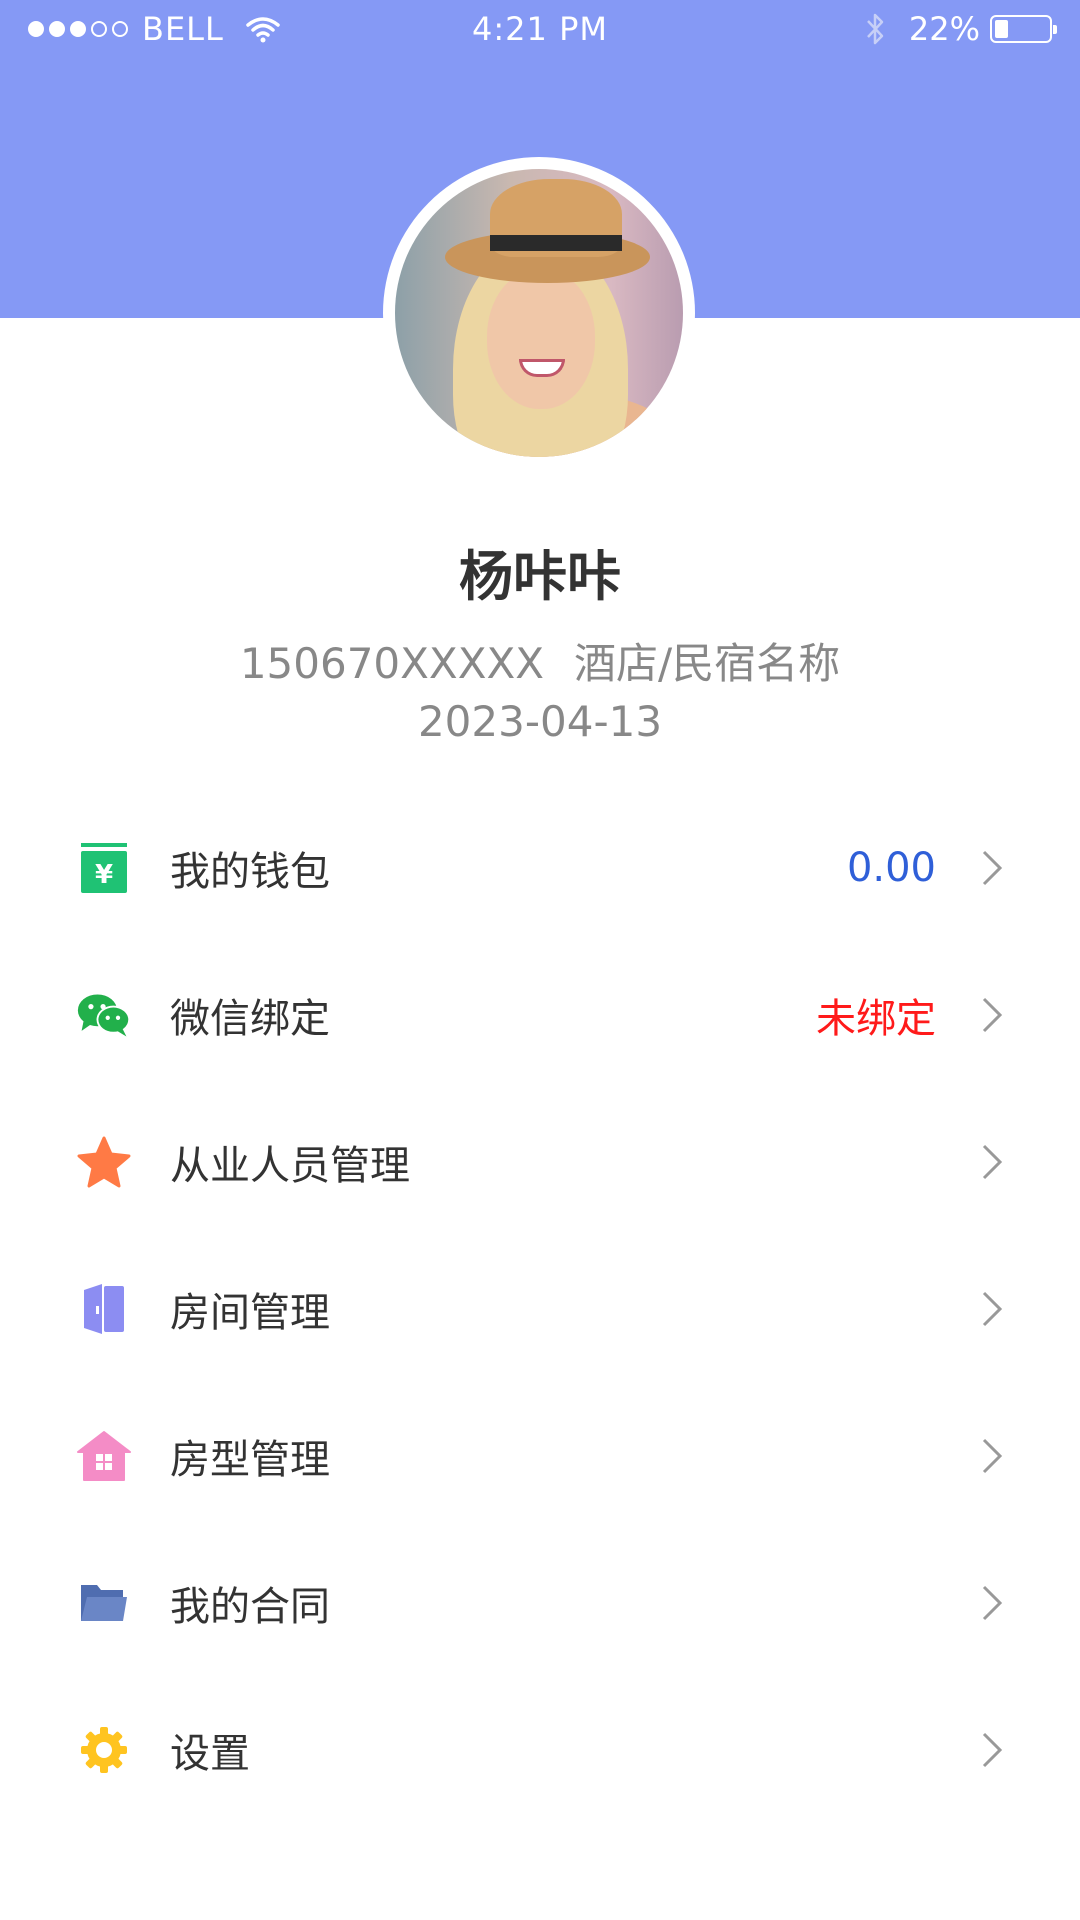 Image resolution: width=1080 pixels, height=1920 pixels. I want to click on avatar-face, so click(541, 339).